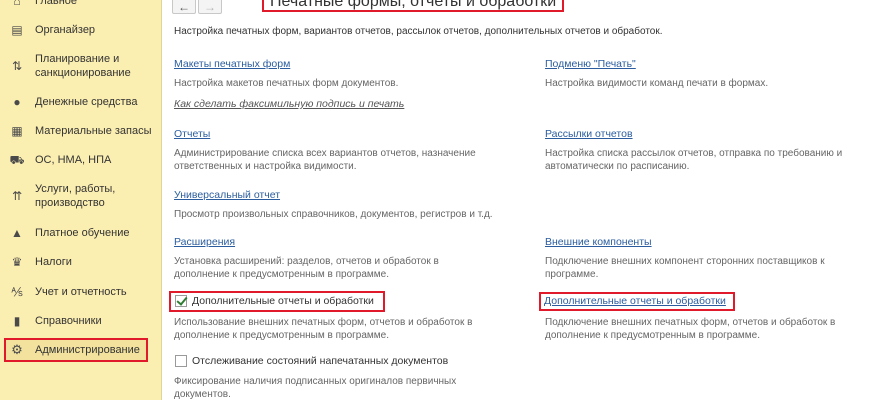 The height and width of the screenshot is (400, 870). What do you see at coordinates (81, 350) in the screenshot?
I see `sidebar-item-administration: ⚙ Администрирование` at bounding box center [81, 350].